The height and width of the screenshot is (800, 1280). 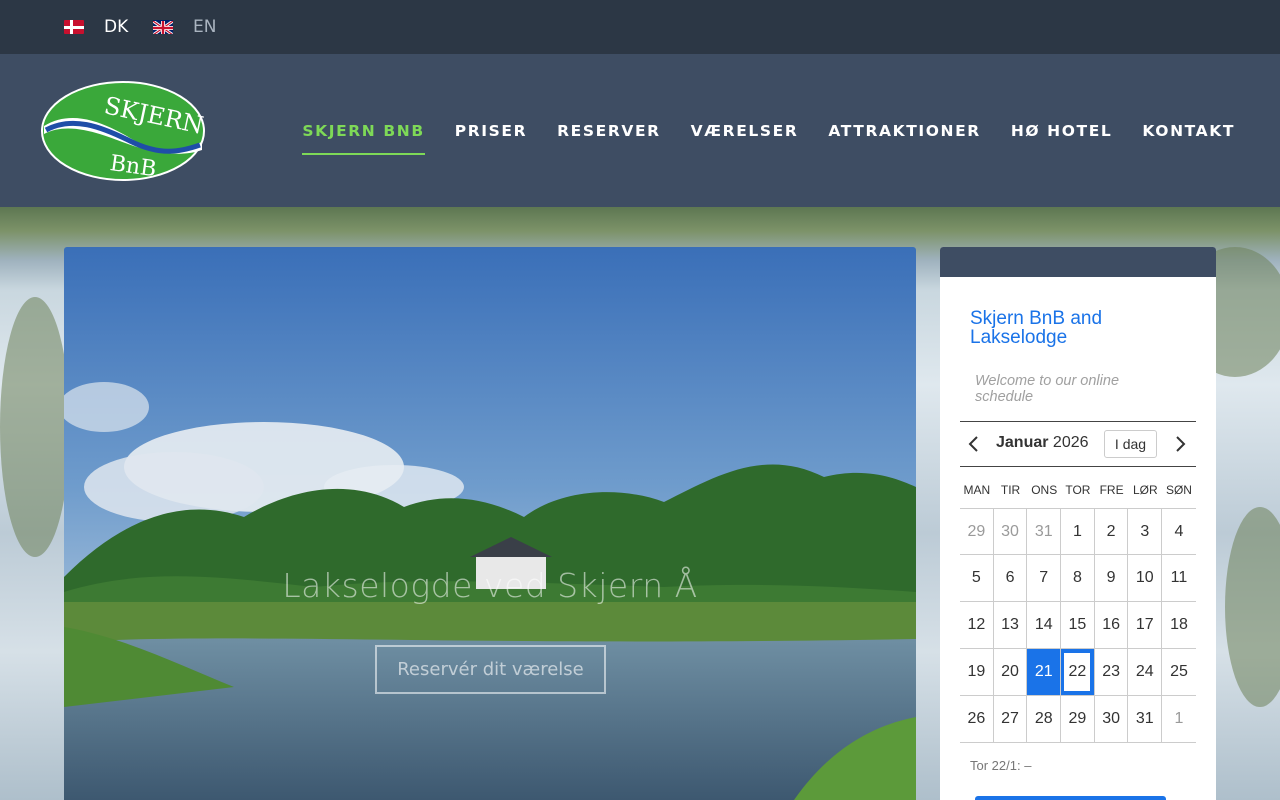 I want to click on reserve-room-button: Reservér dit værelse, so click(x=490, y=669).